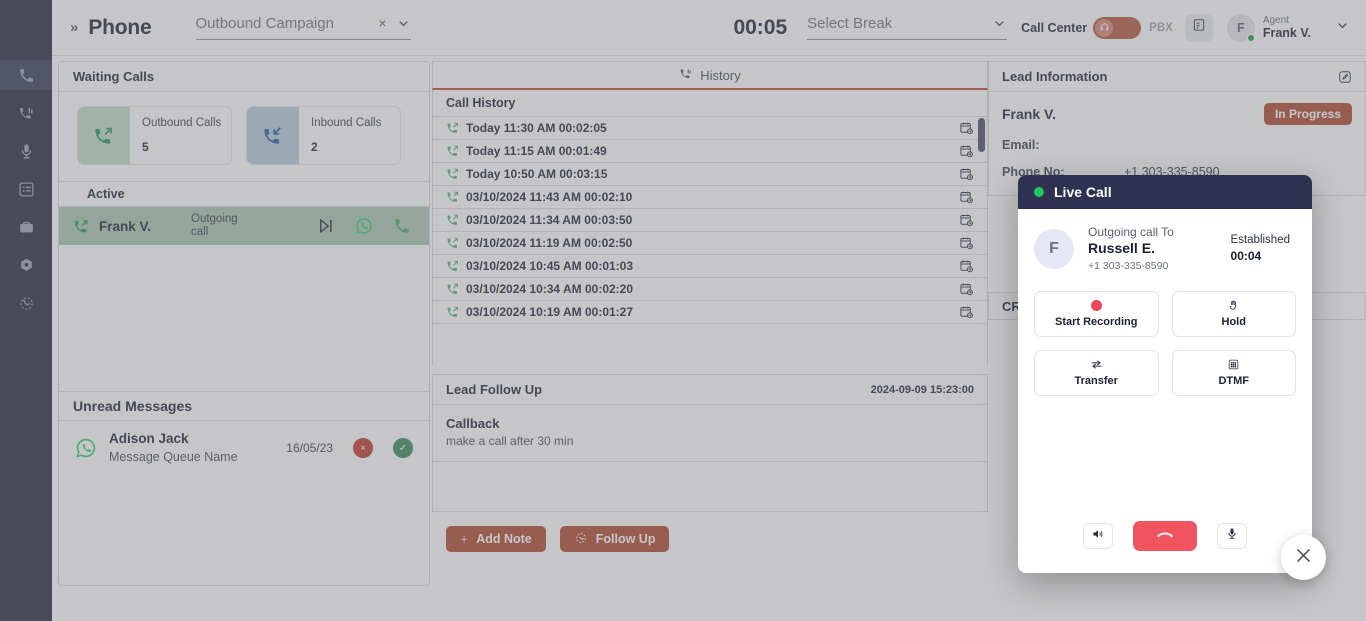 This screenshot has height=621, width=1366. I want to click on incoming-call-icon, so click(273, 135).